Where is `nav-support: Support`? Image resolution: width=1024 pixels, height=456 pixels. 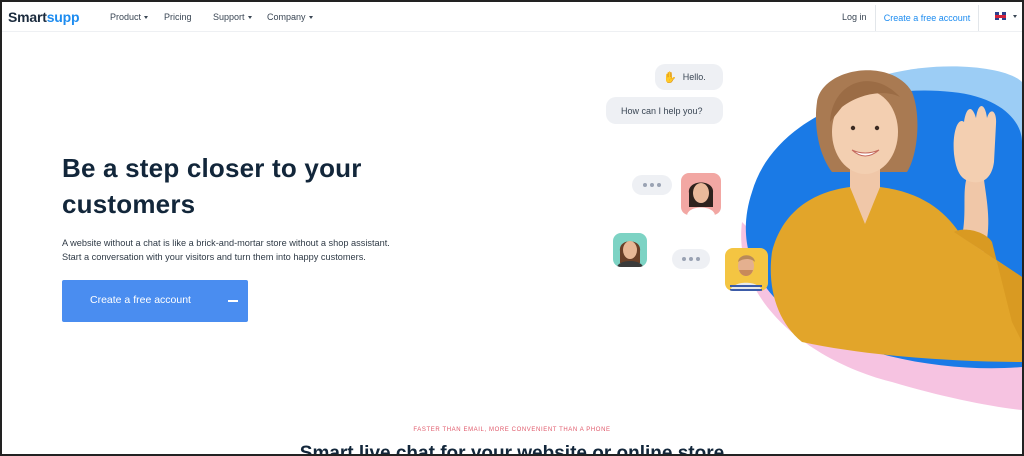
nav-support: Support is located at coordinates (232, 17).